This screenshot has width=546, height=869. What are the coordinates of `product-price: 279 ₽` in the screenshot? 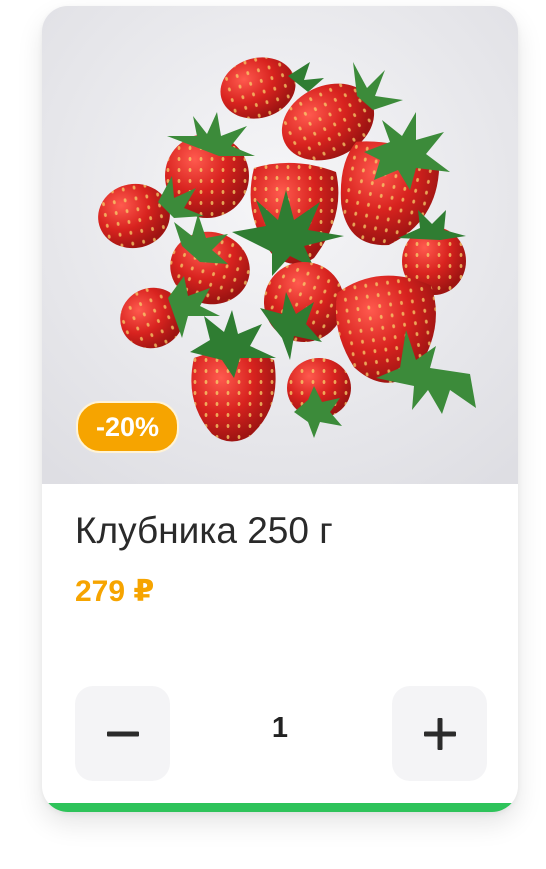 It's located at (115, 591).